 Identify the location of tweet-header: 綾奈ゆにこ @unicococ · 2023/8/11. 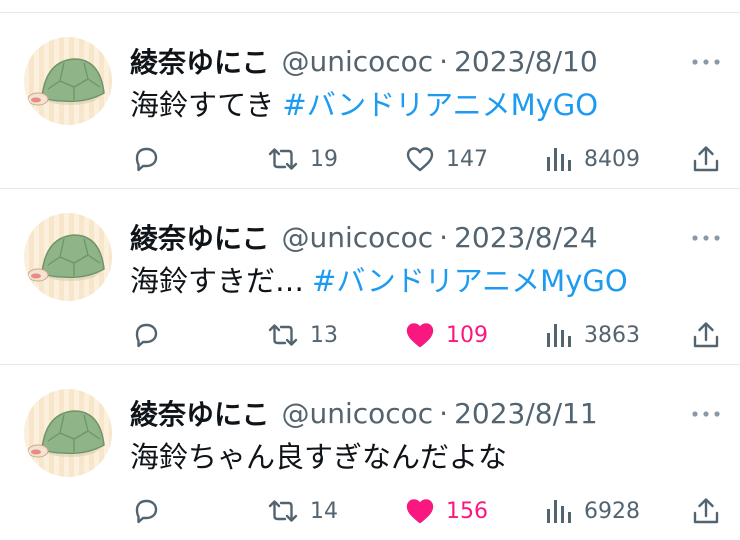
(364, 413).